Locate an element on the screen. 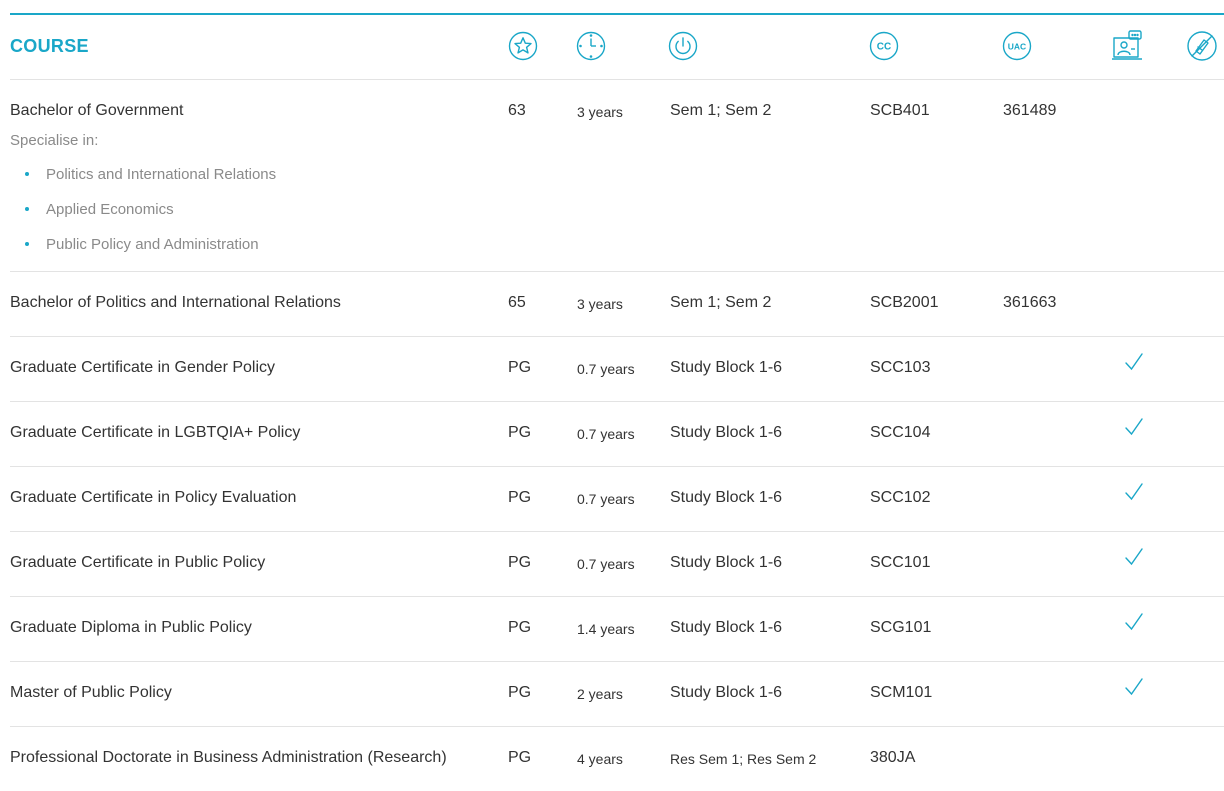 The height and width of the screenshot is (791, 1224). course-code: SCB2001 is located at coordinates (904, 302).